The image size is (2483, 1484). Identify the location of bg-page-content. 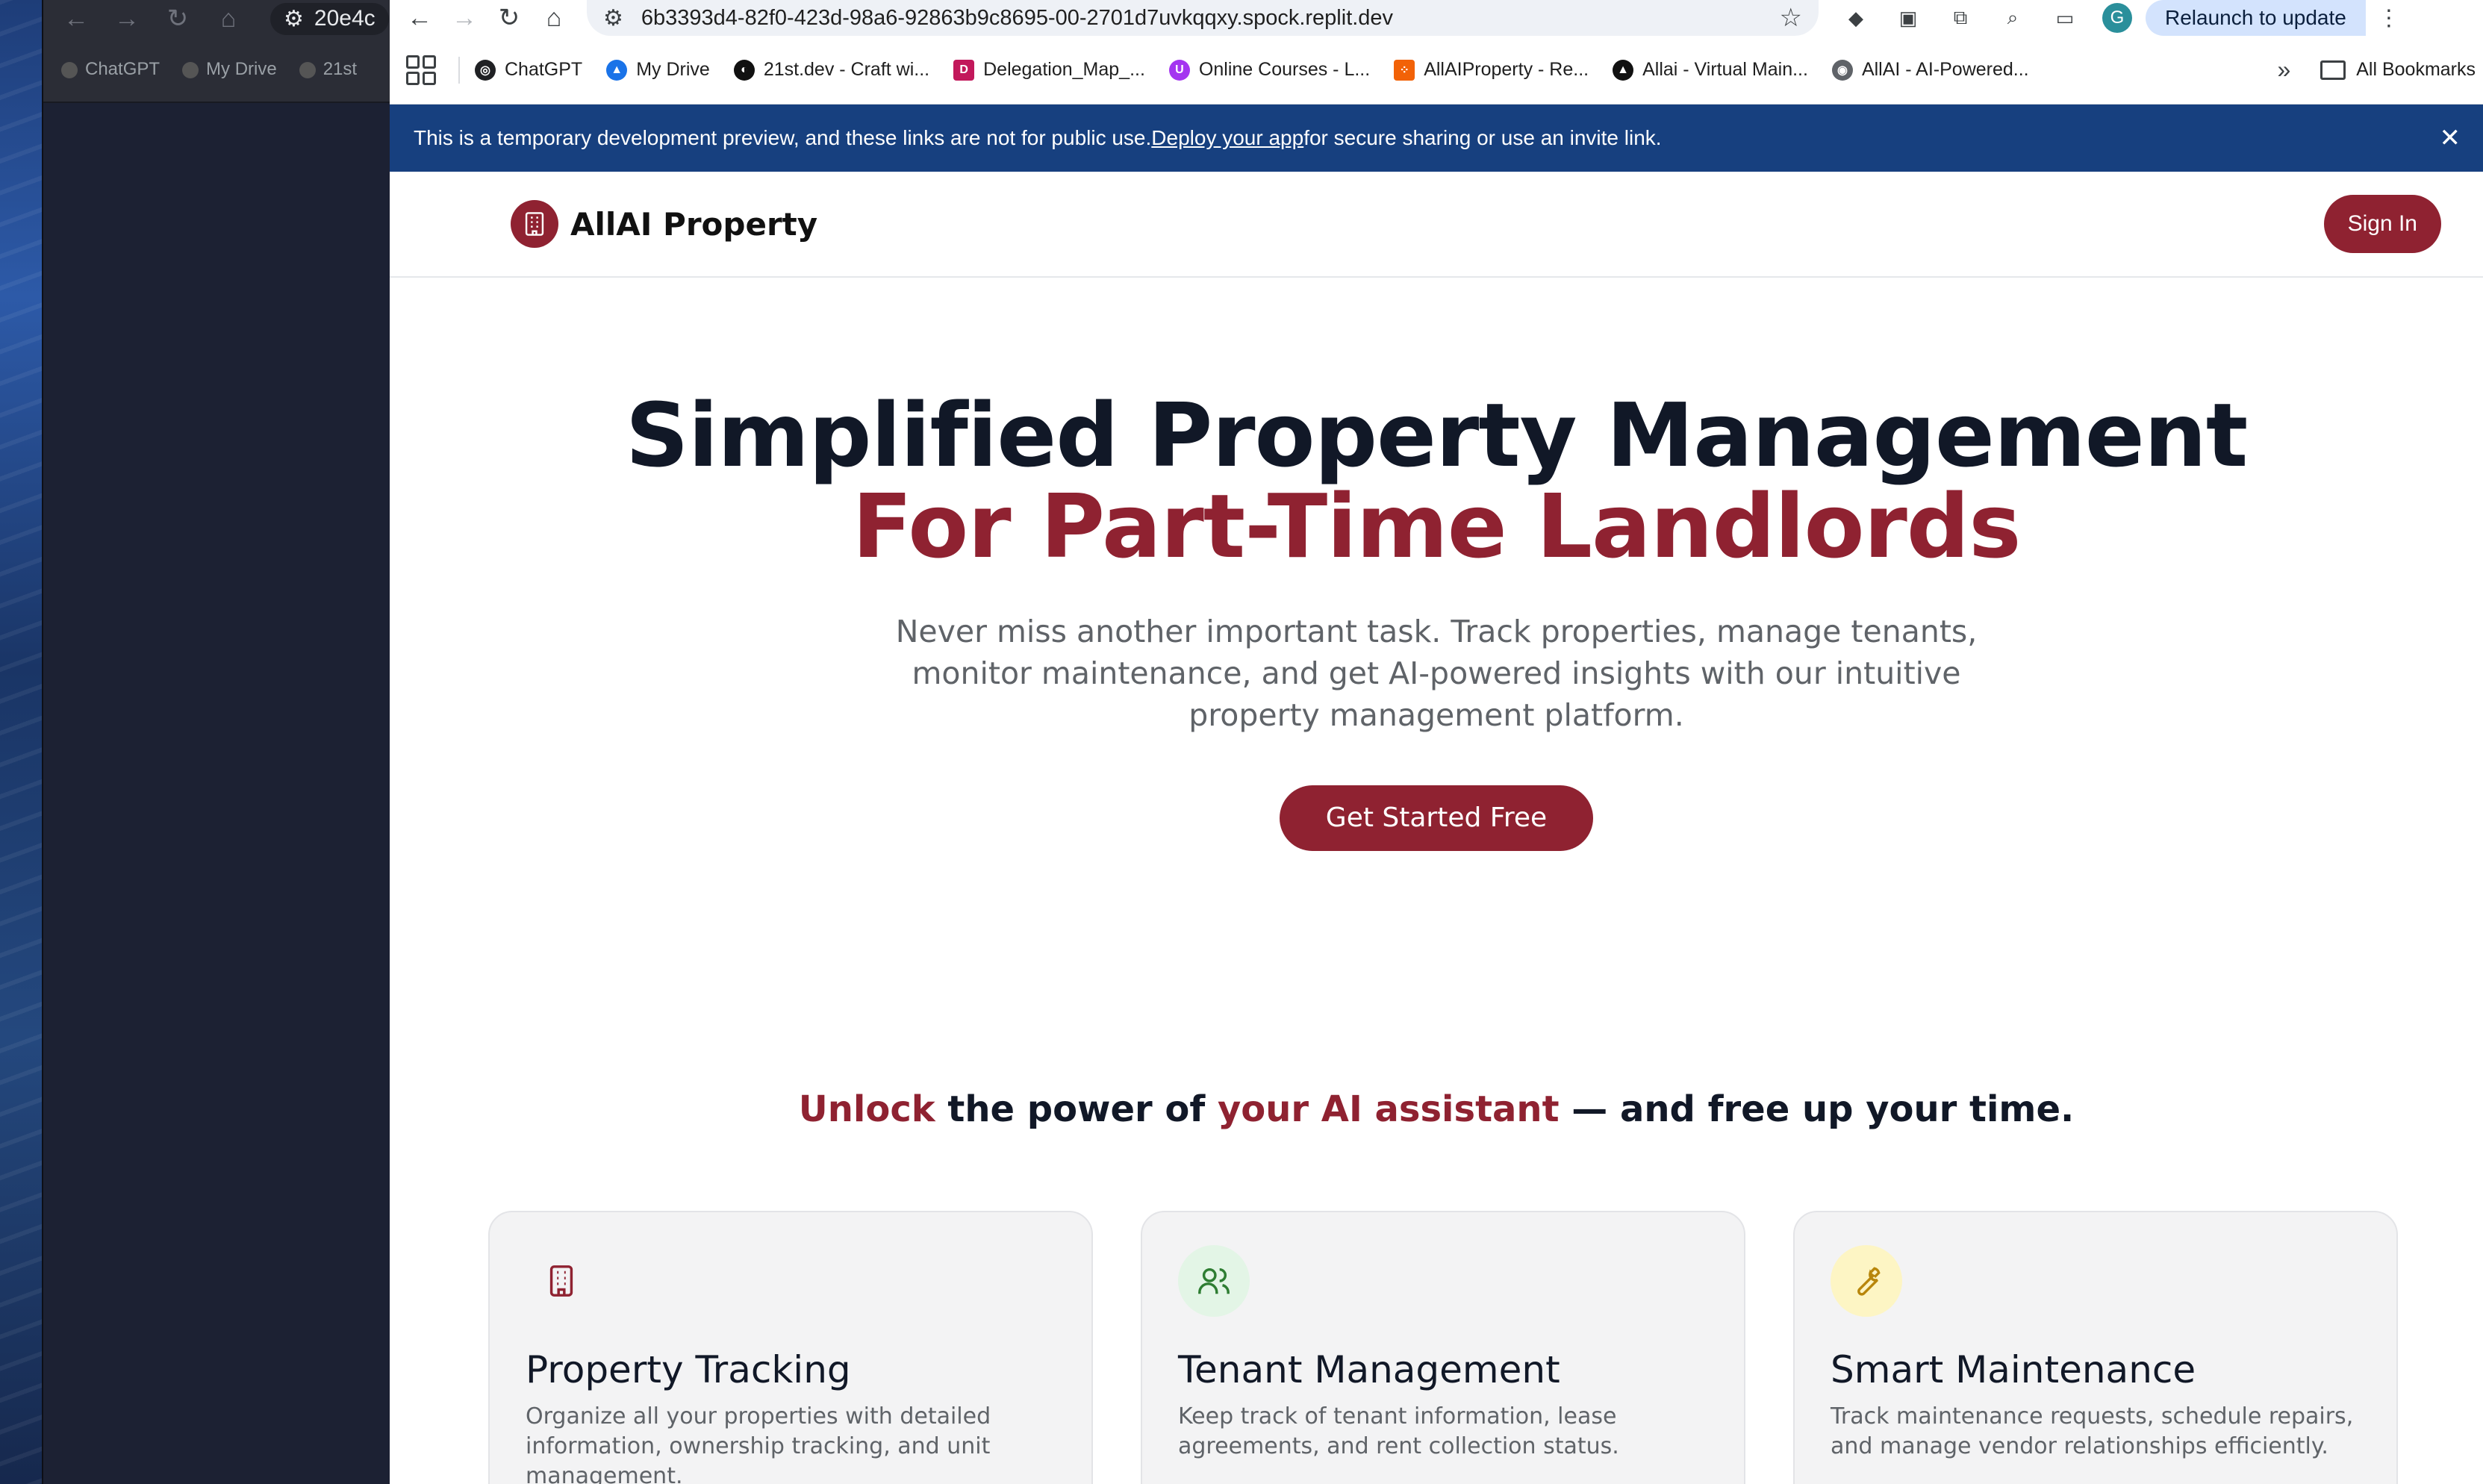
(218, 793).